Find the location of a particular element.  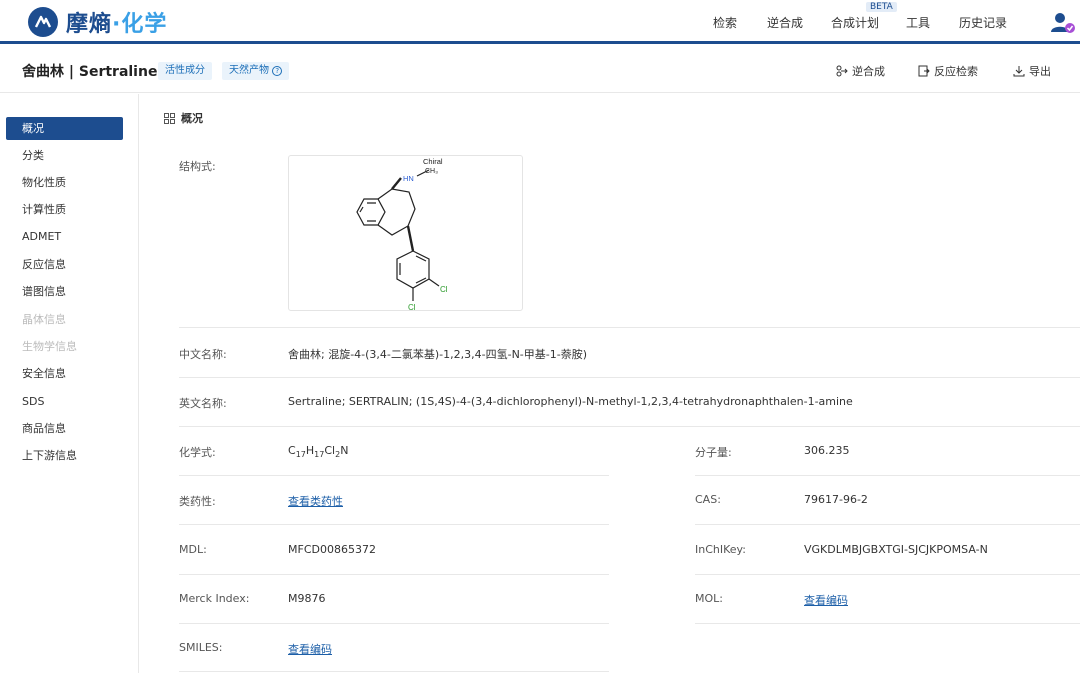

cl-label-1: Cl is located at coordinates (444, 289).